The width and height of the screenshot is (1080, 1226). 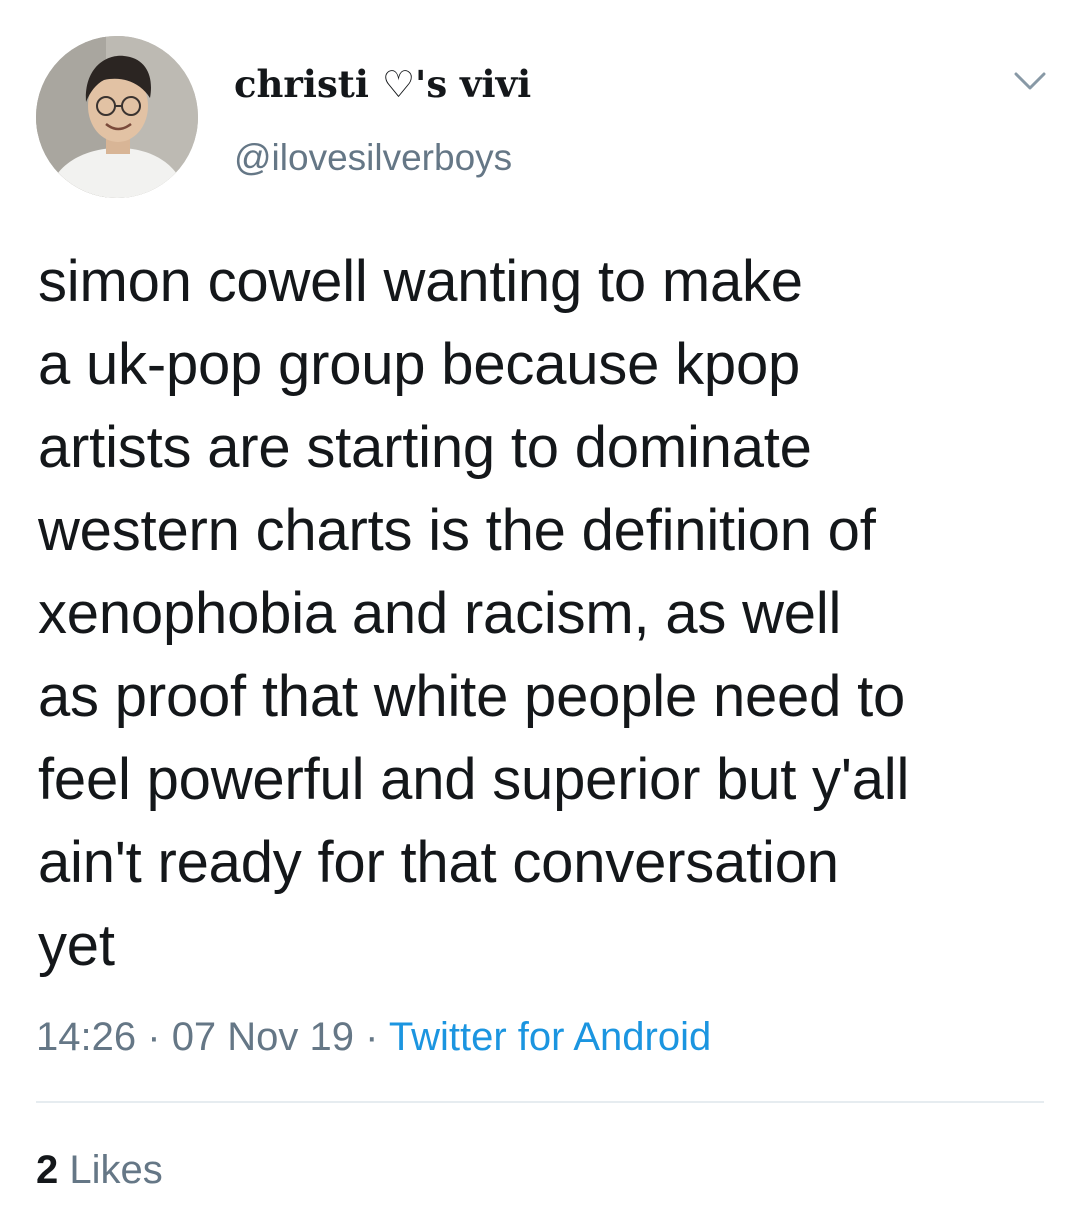 What do you see at coordinates (550, 1037) in the screenshot?
I see `tweet-source-link: Twitter for Android` at bounding box center [550, 1037].